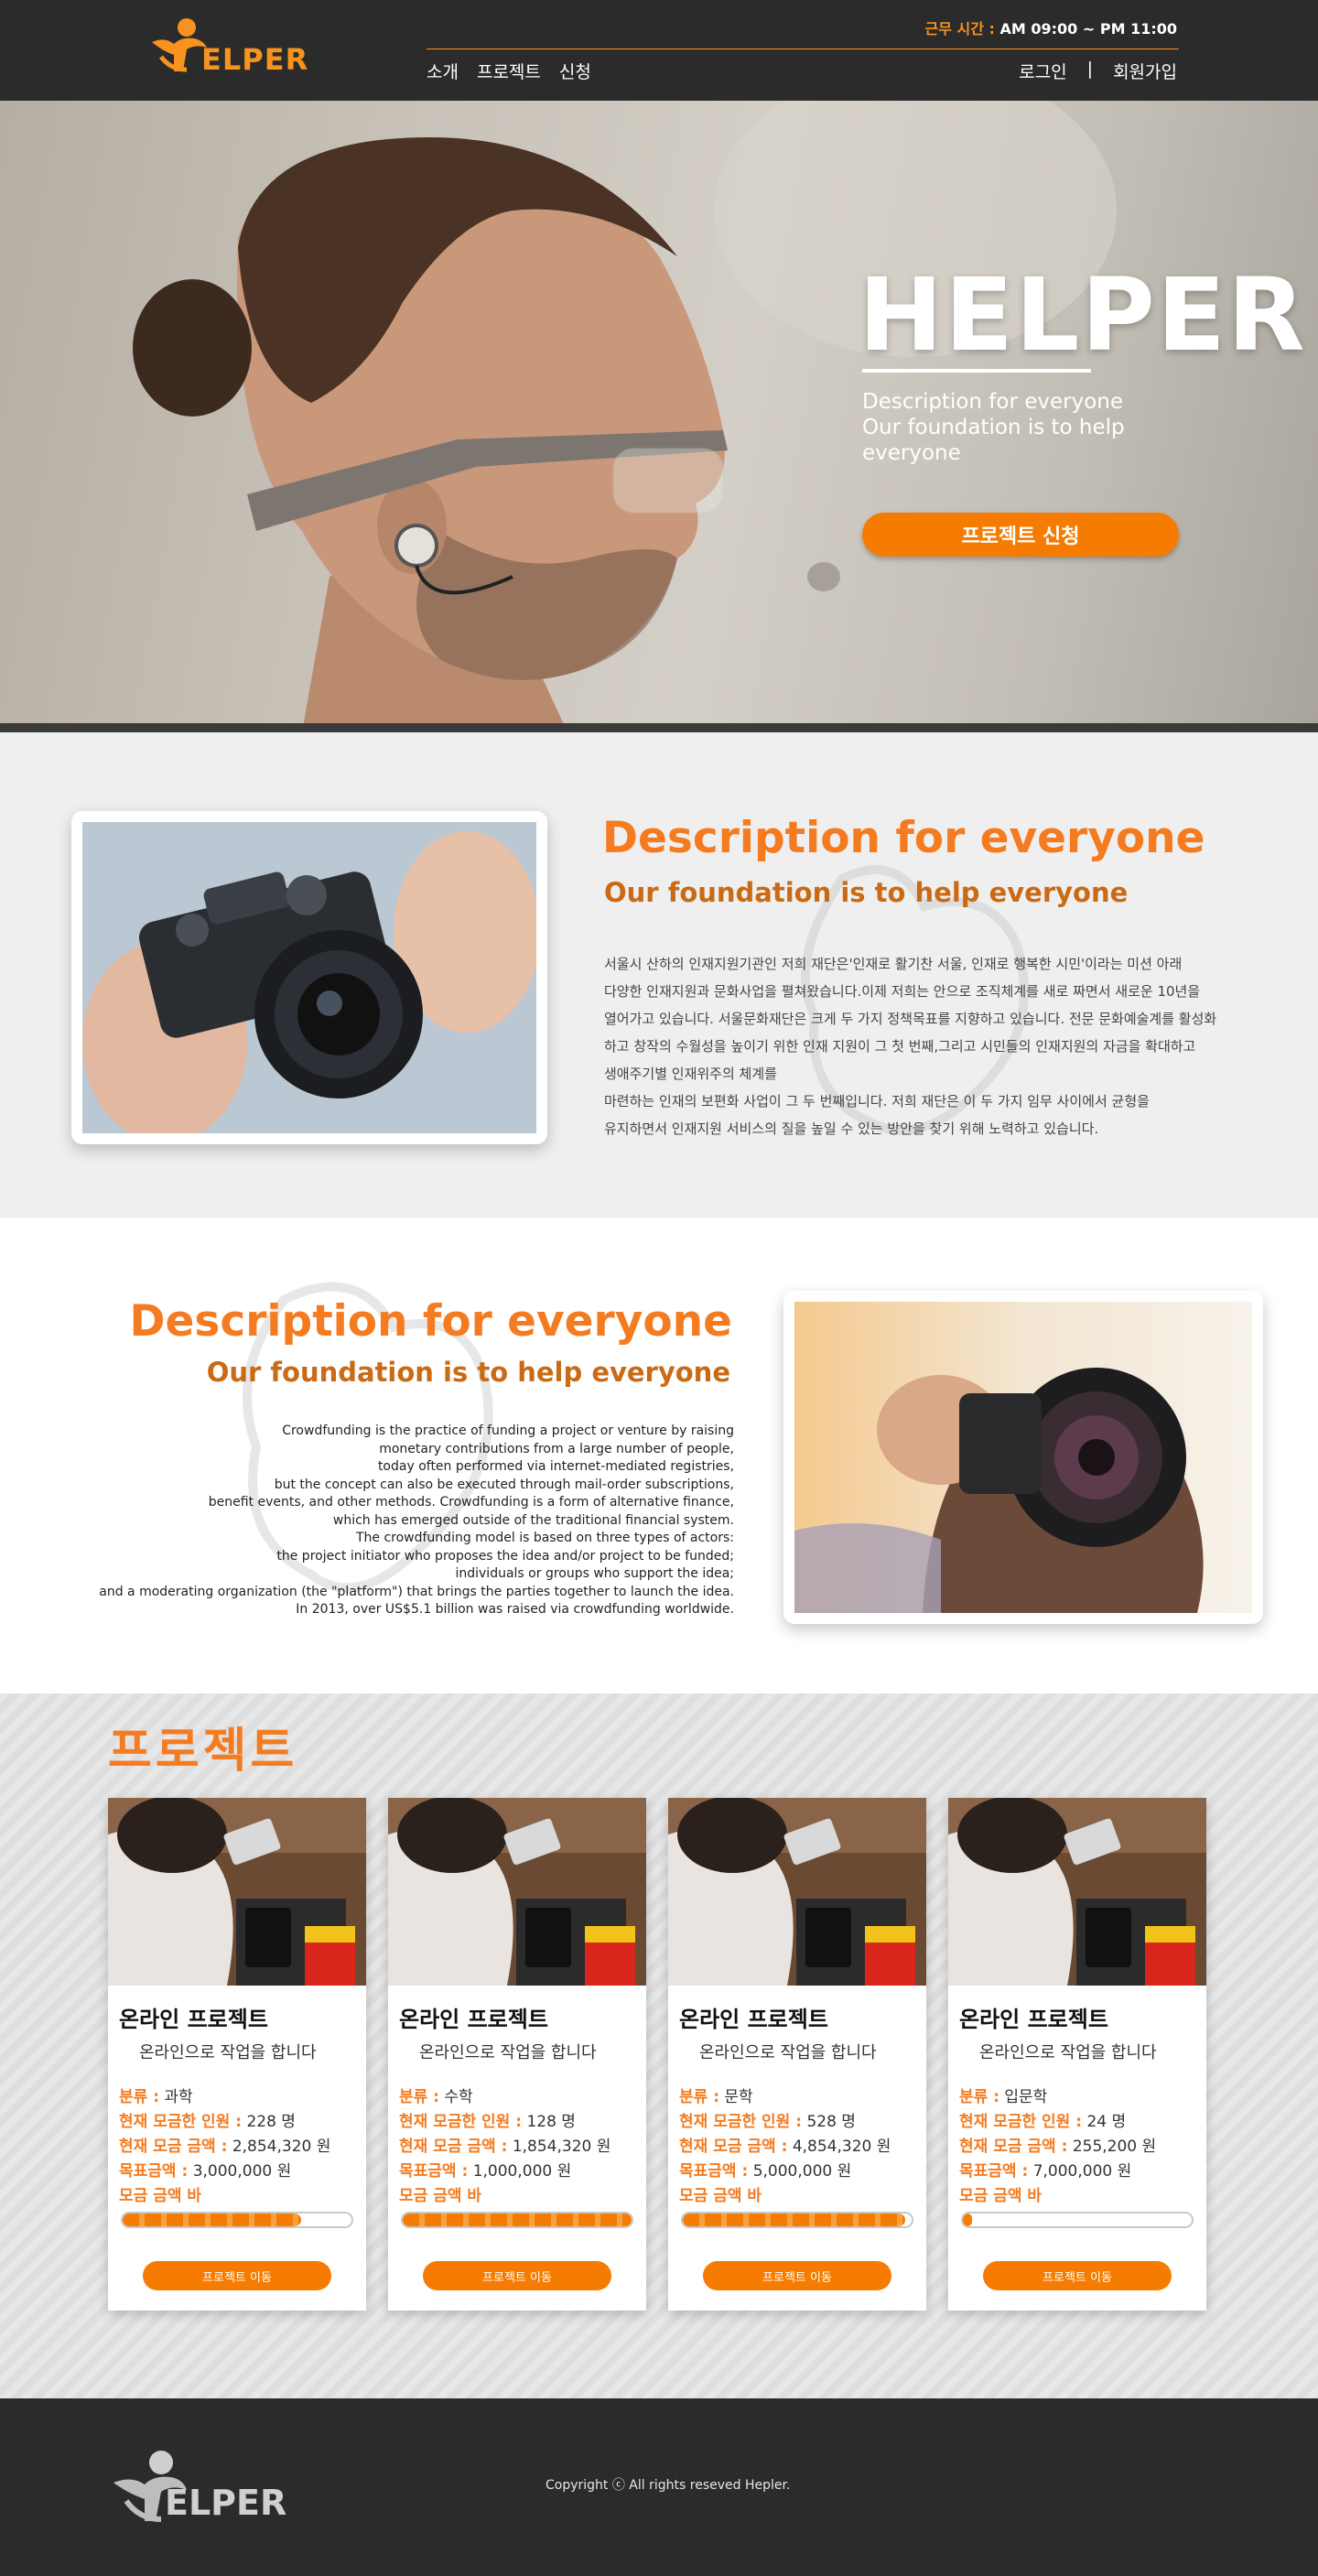  I want to click on category-value: 문학, so click(738, 2097).